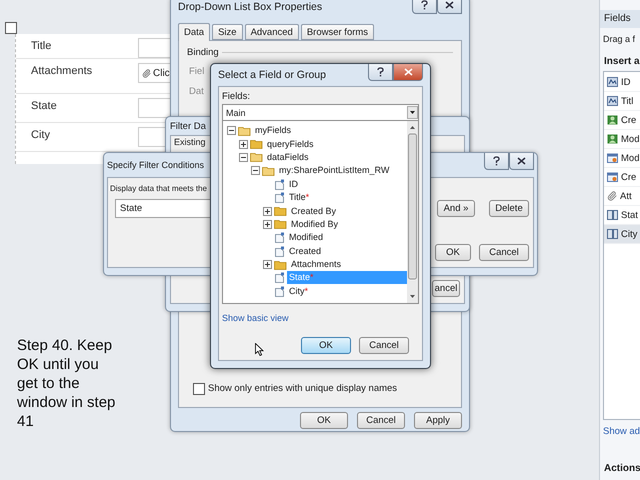 This screenshot has height=480, width=640. Describe the element at coordinates (255, 318) in the screenshot. I see `show-basic-view-link: Show basic view` at that location.